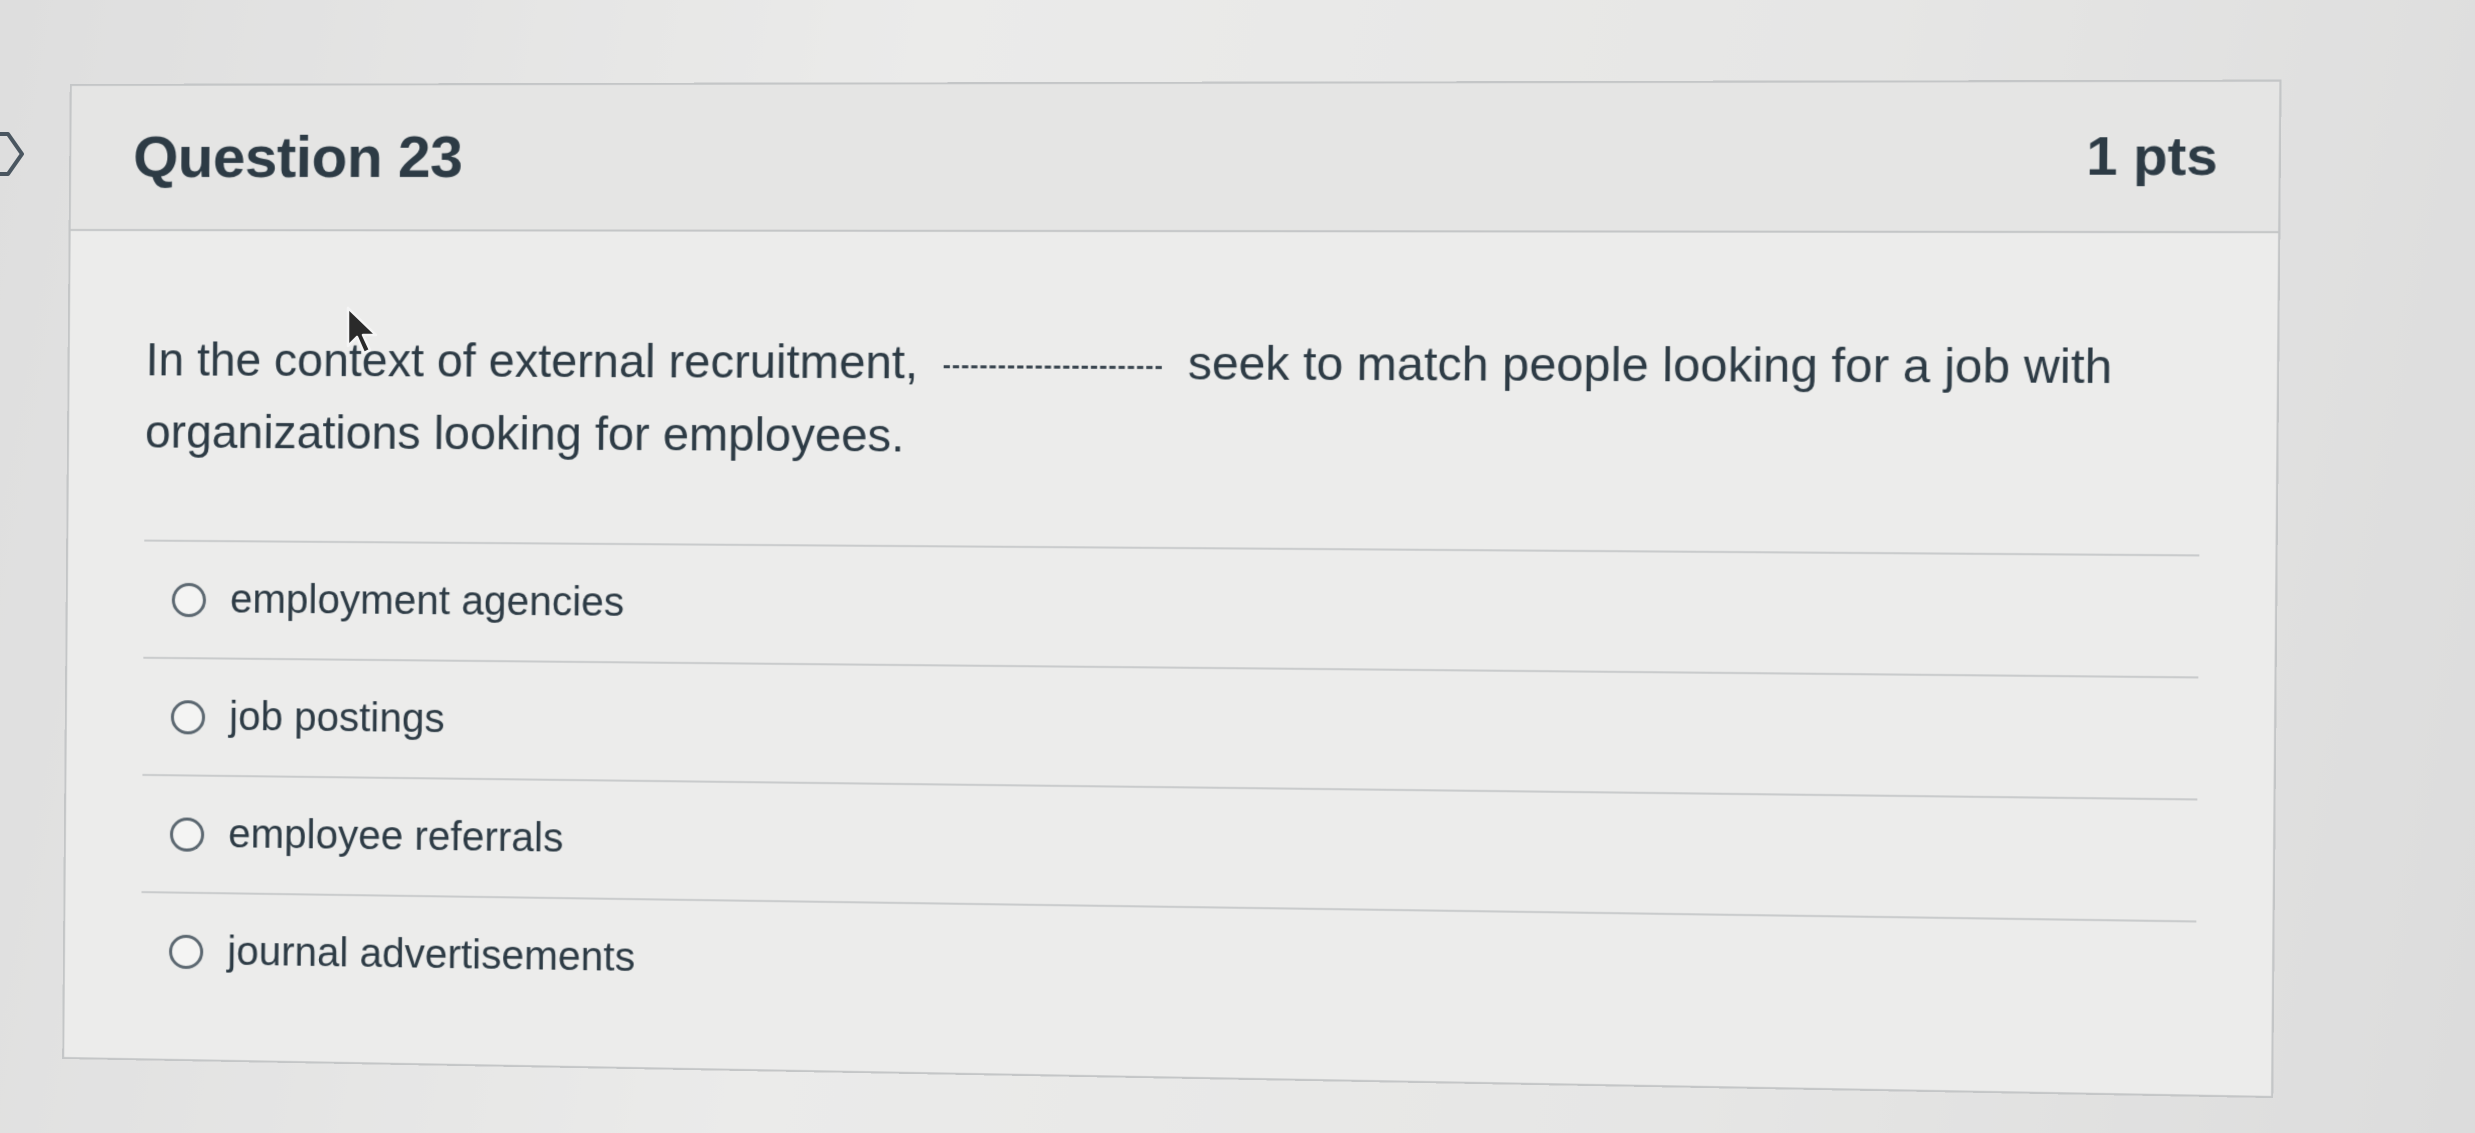 This screenshot has height=1133, width=2475. Describe the element at coordinates (362, 330) in the screenshot. I see `mouse-pointer-icon` at that location.